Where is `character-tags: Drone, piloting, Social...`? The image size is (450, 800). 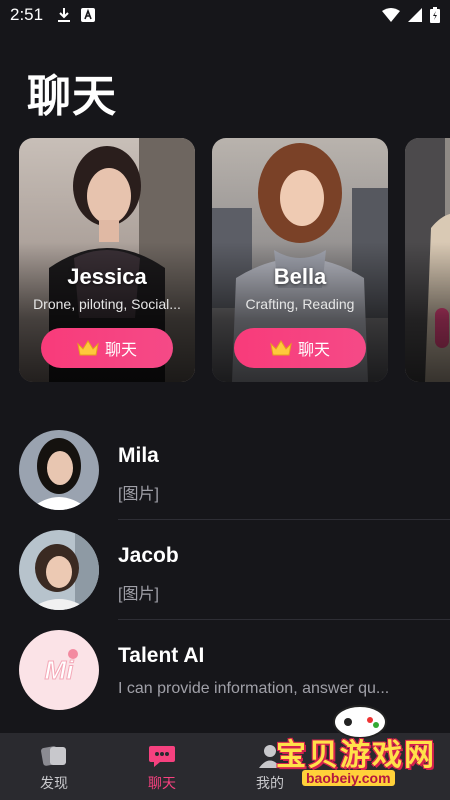 character-tags: Drone, piloting, Social... is located at coordinates (107, 304).